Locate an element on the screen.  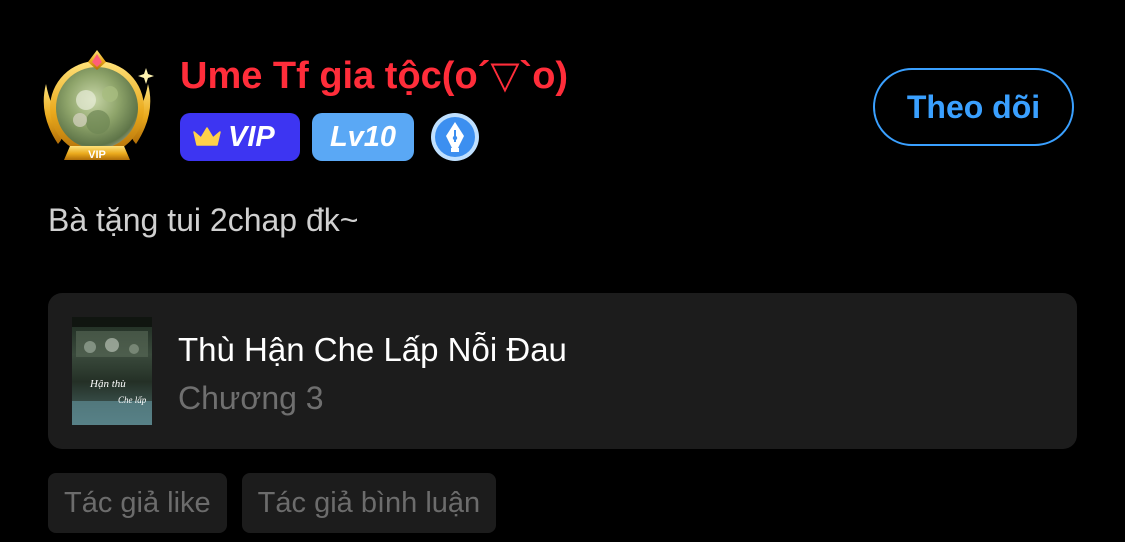
tag-author-comment: Tác giả bình luận is located at coordinates (369, 503).